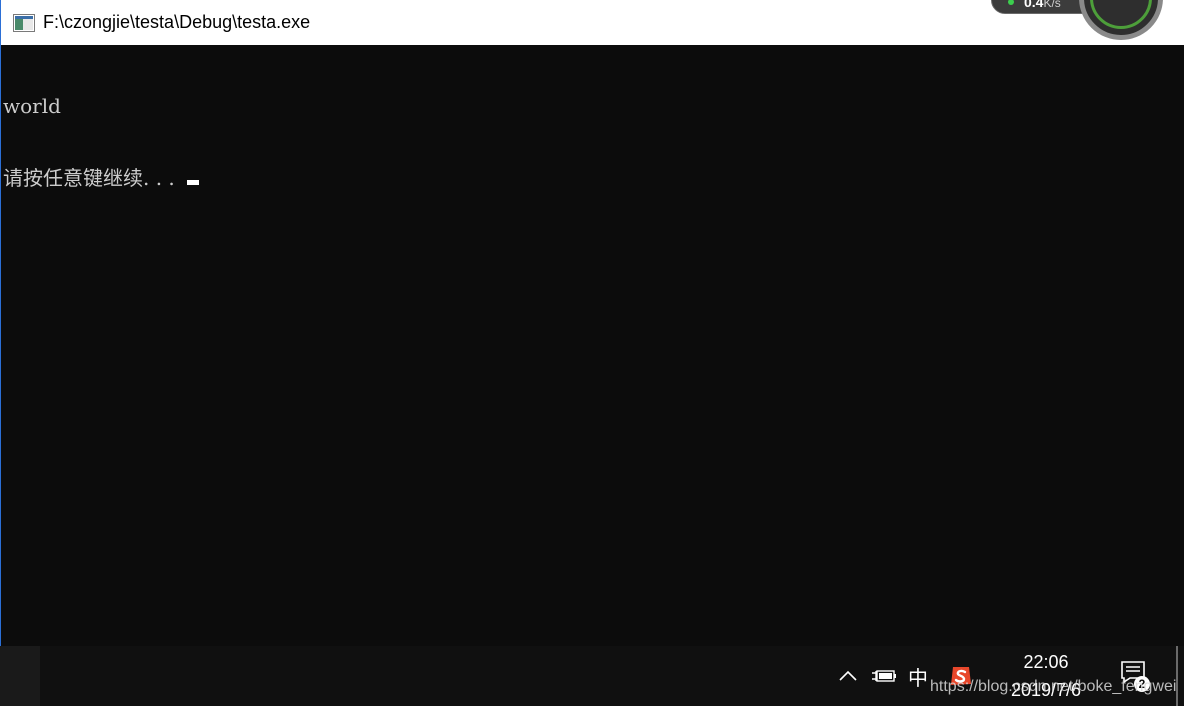  Describe the element at coordinates (24, 22) in the screenshot. I see `console-window-icon` at that location.